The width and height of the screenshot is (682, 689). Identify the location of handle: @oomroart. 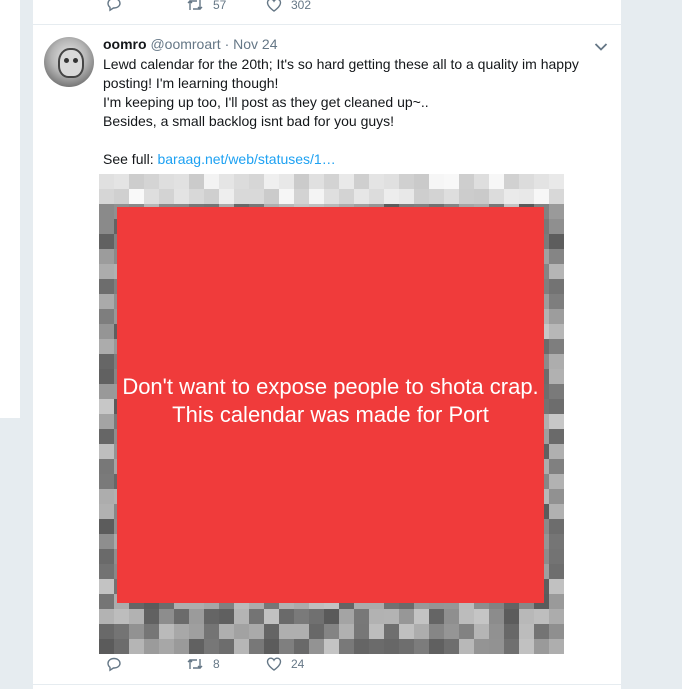
(185, 44).